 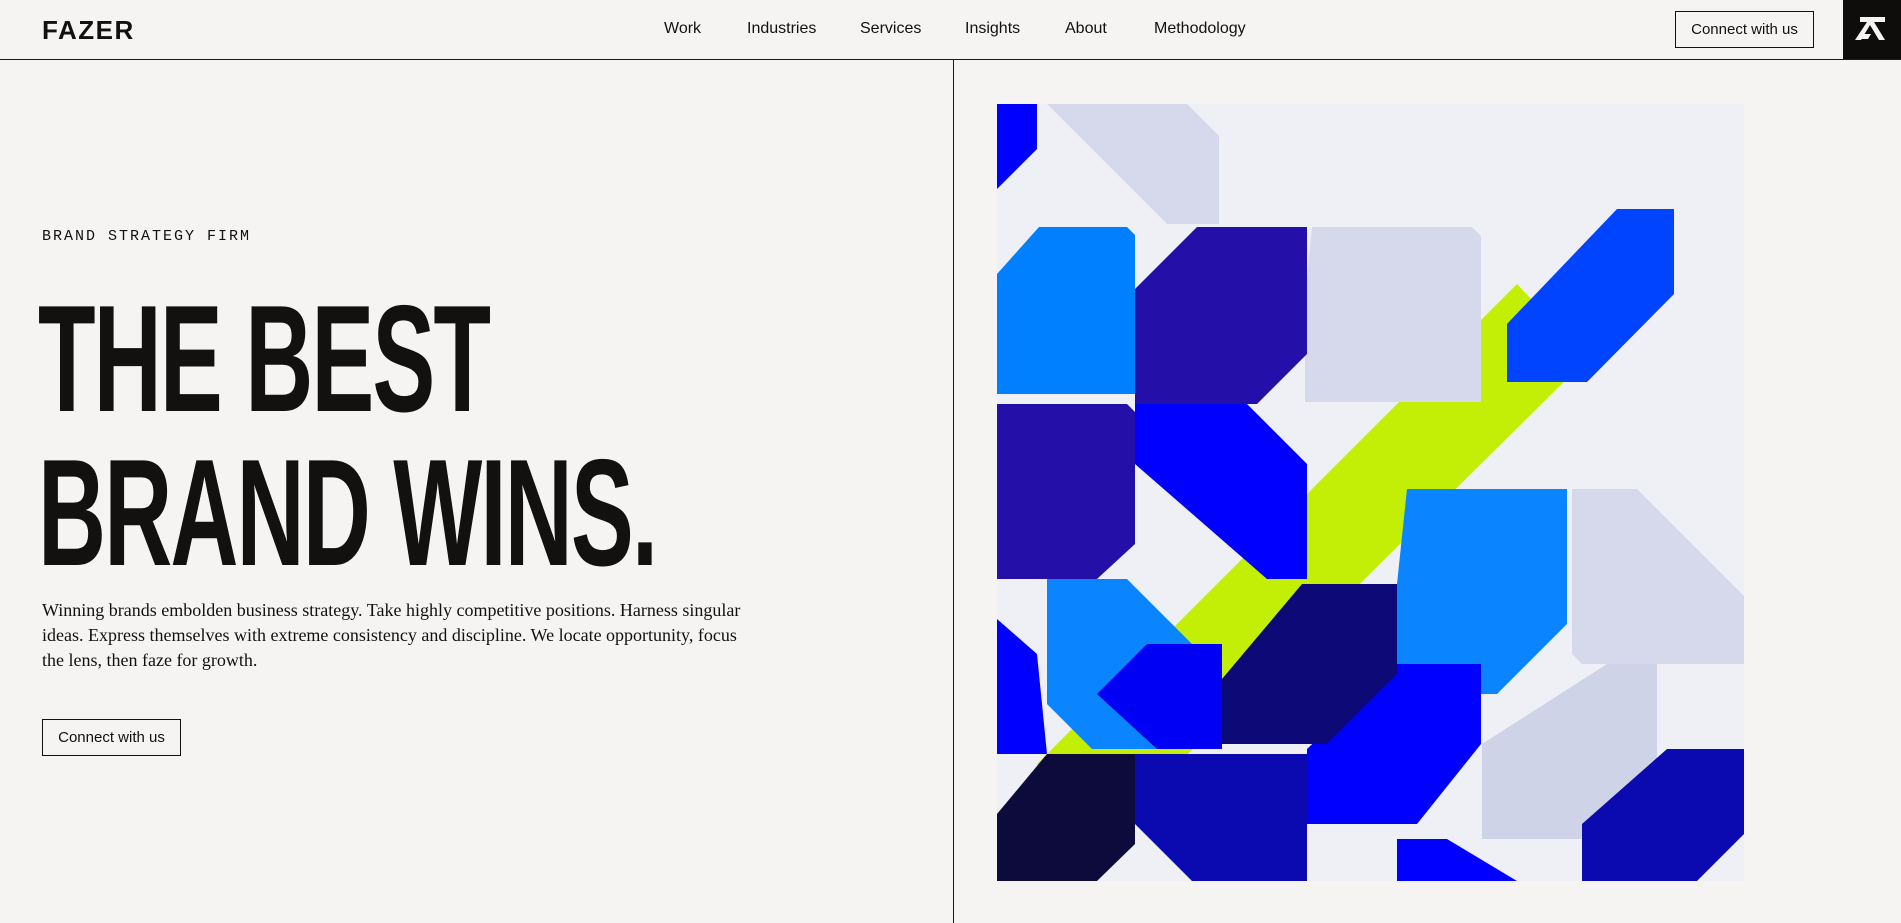 What do you see at coordinates (890, 29) in the screenshot?
I see `nav-item-services: Services` at bounding box center [890, 29].